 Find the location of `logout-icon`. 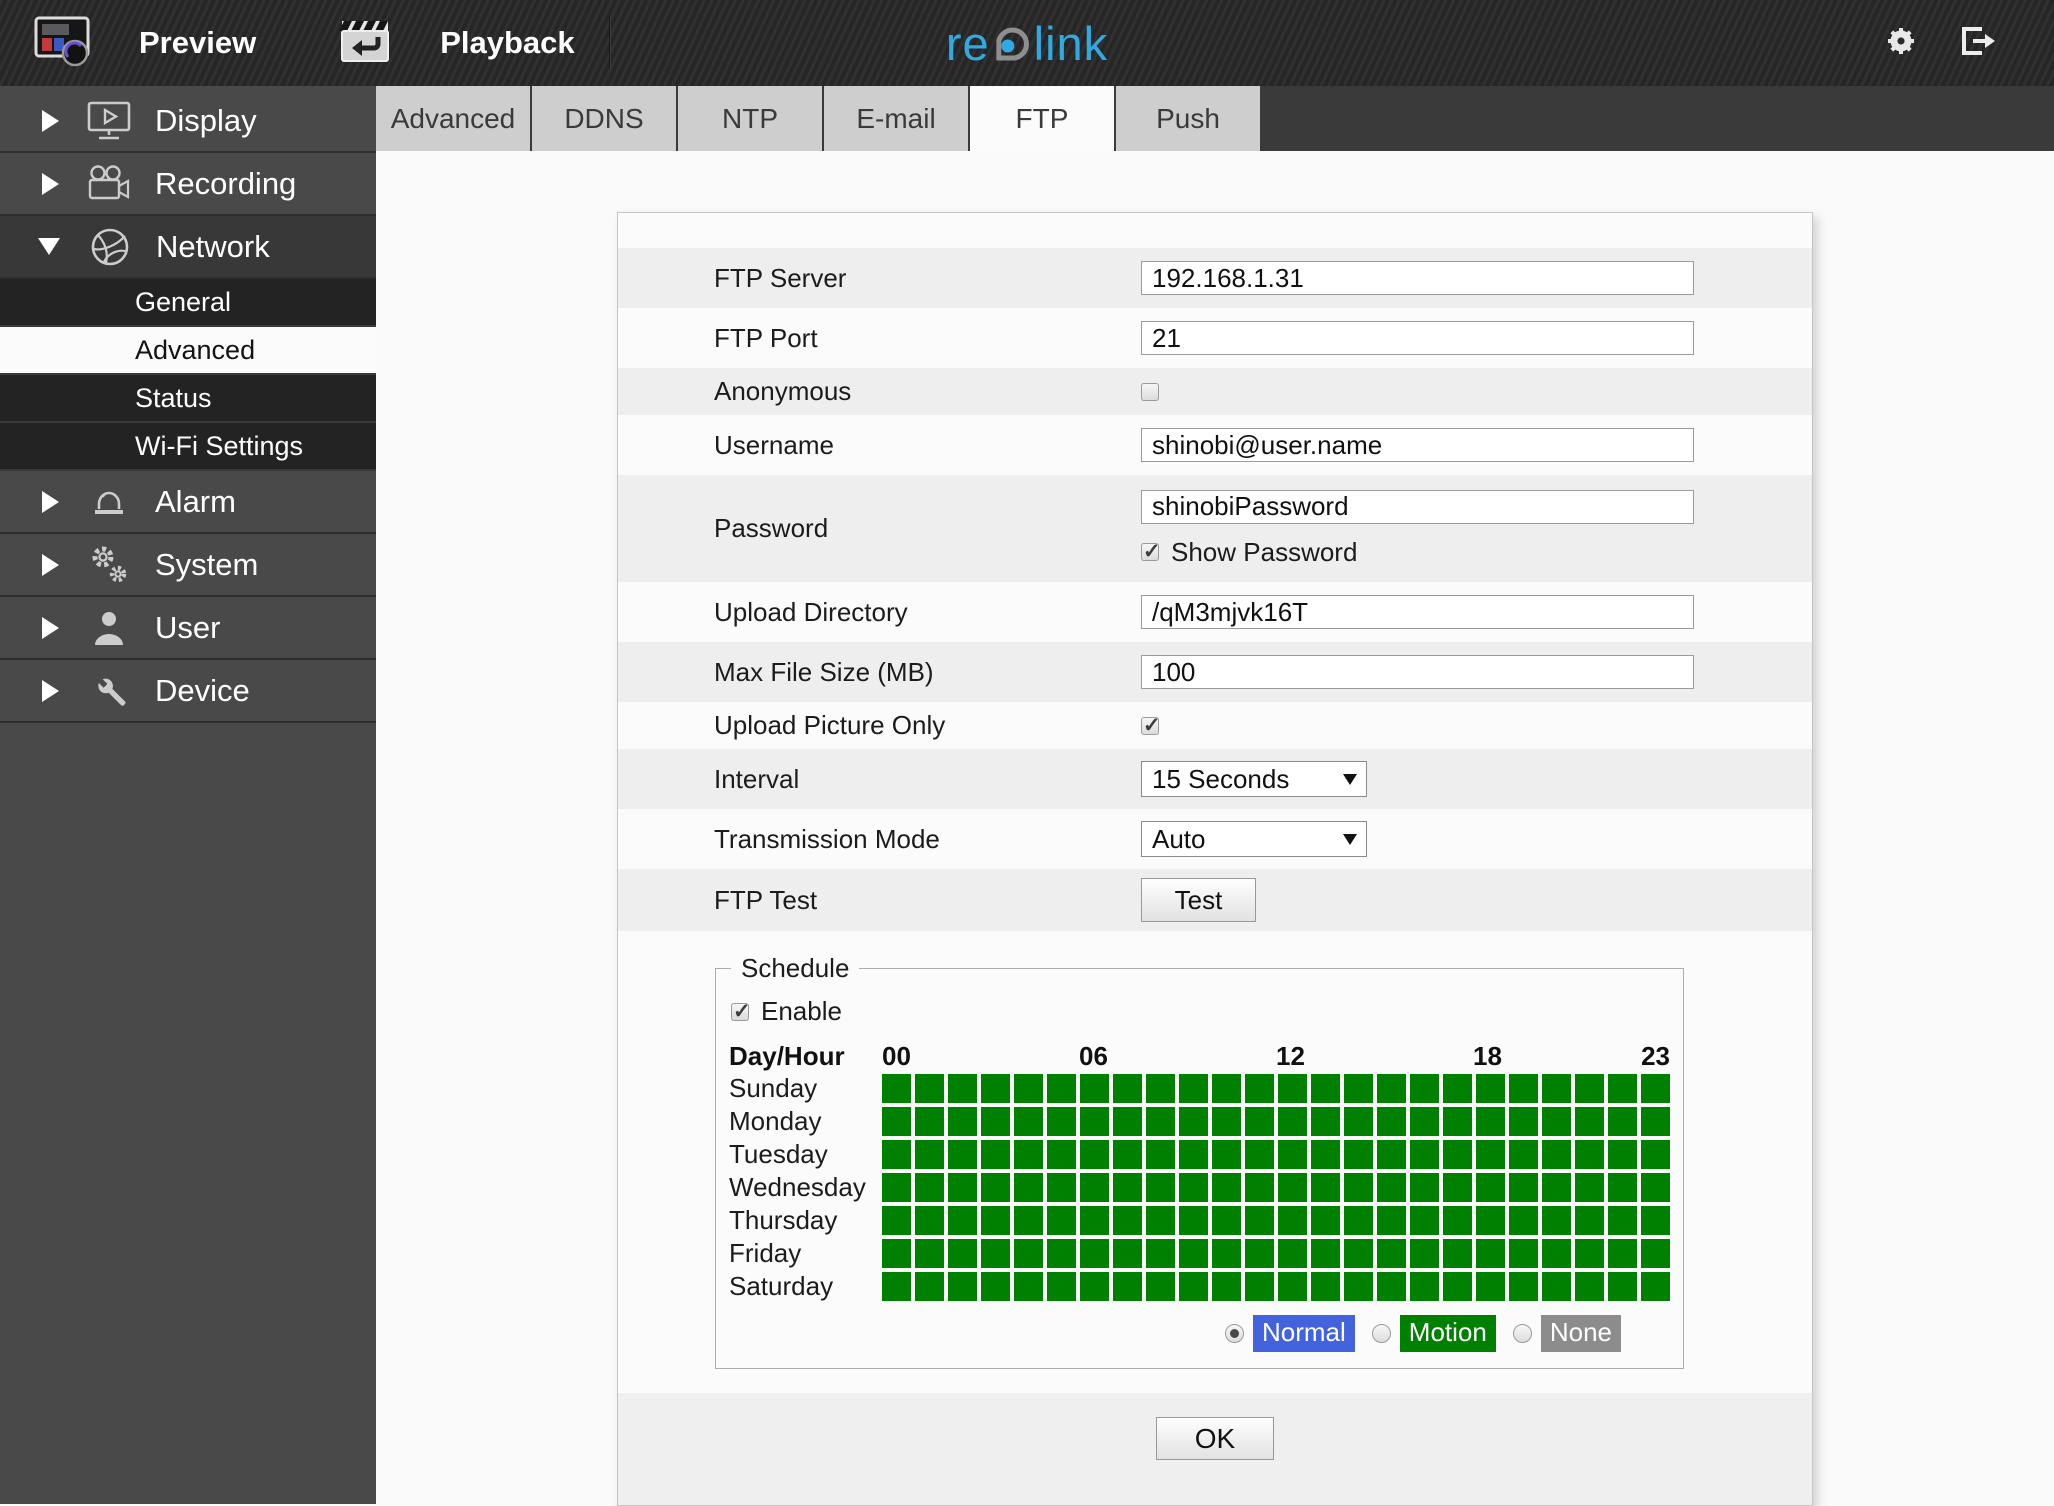

logout-icon is located at coordinates (1978, 43).